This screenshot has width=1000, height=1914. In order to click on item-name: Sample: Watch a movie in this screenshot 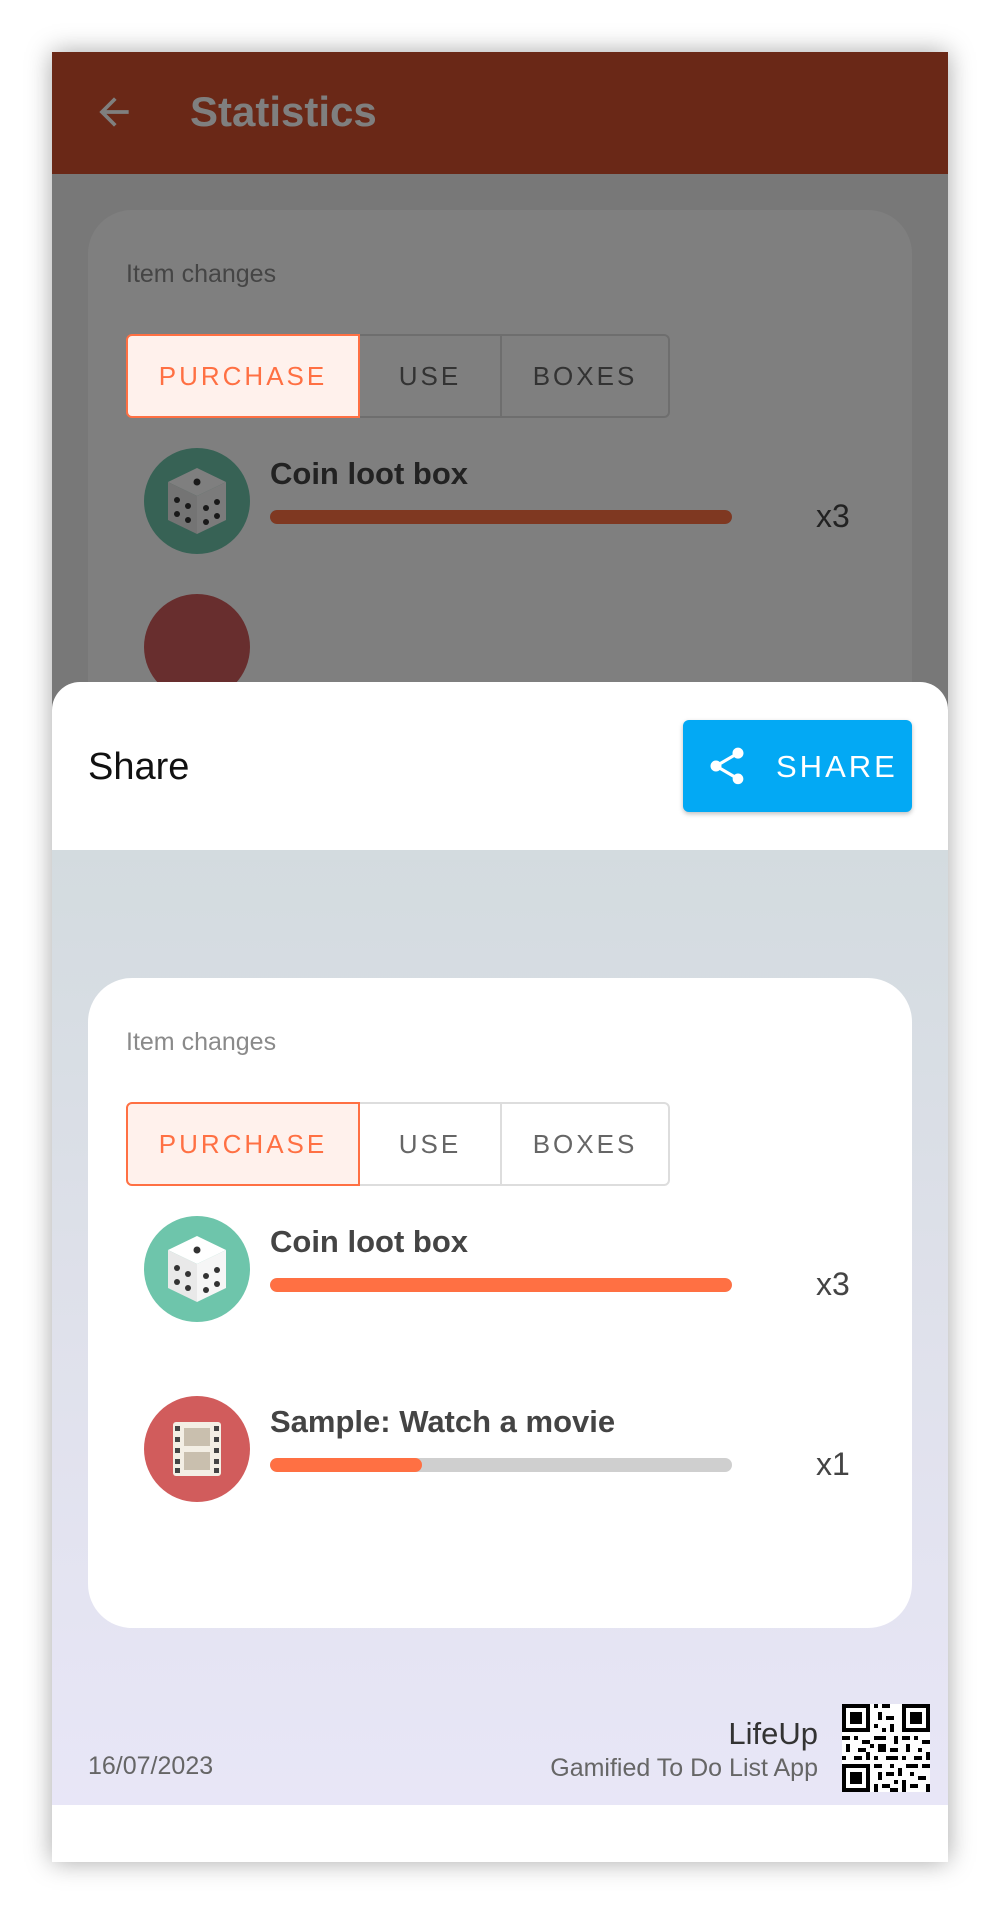, I will do `click(443, 1421)`.